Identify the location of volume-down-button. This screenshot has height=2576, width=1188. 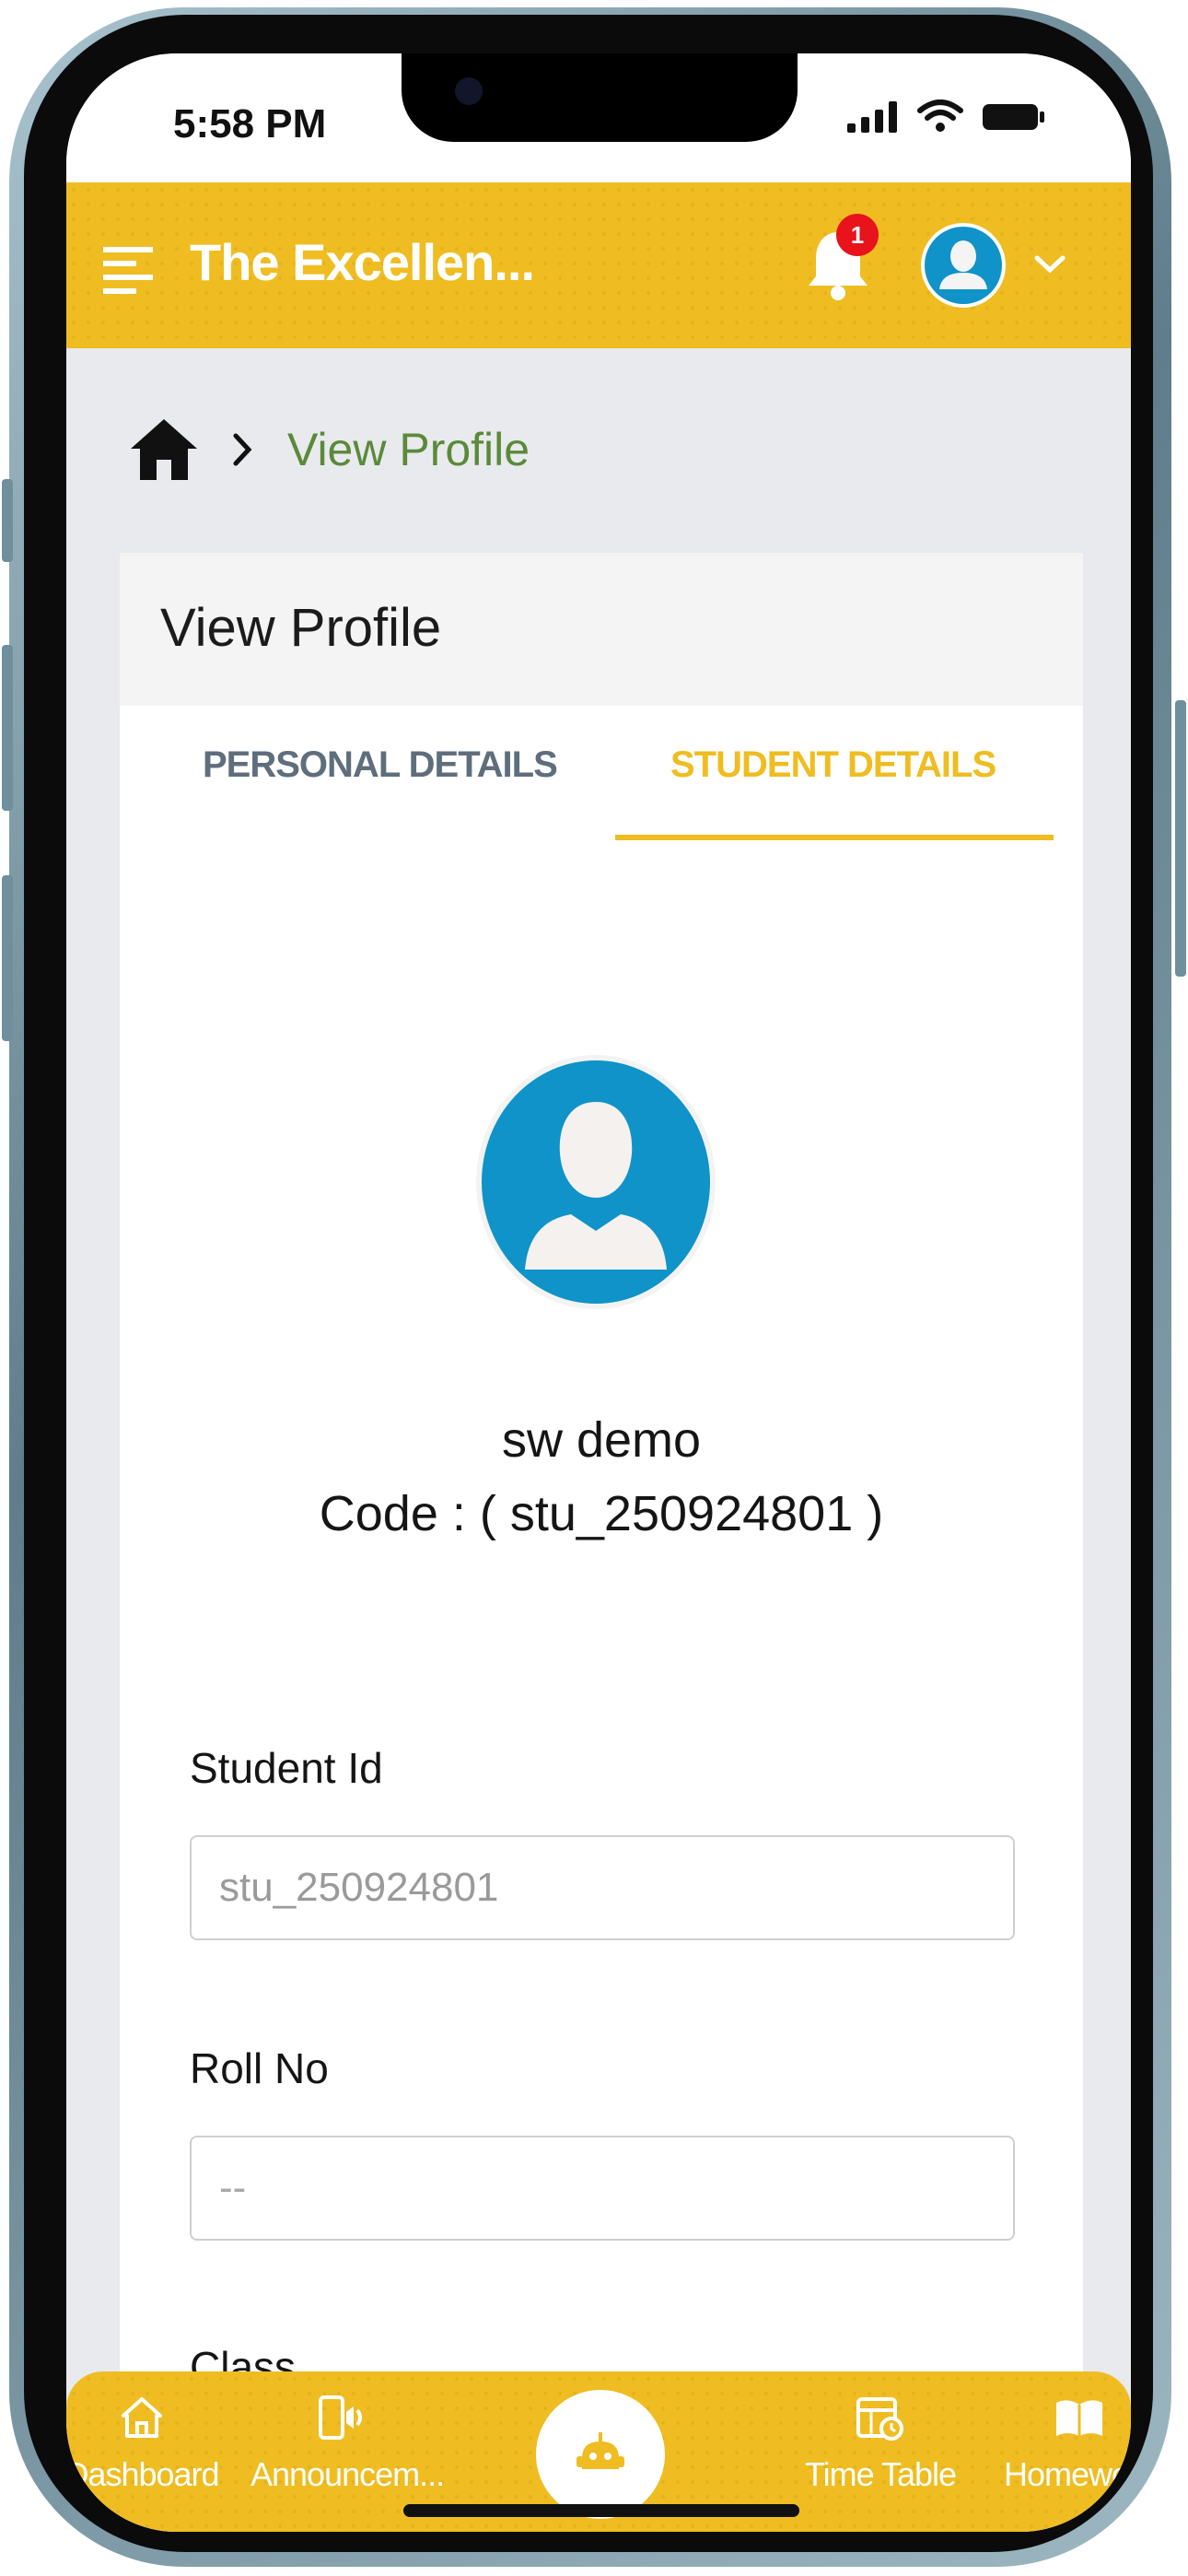
(8, 958).